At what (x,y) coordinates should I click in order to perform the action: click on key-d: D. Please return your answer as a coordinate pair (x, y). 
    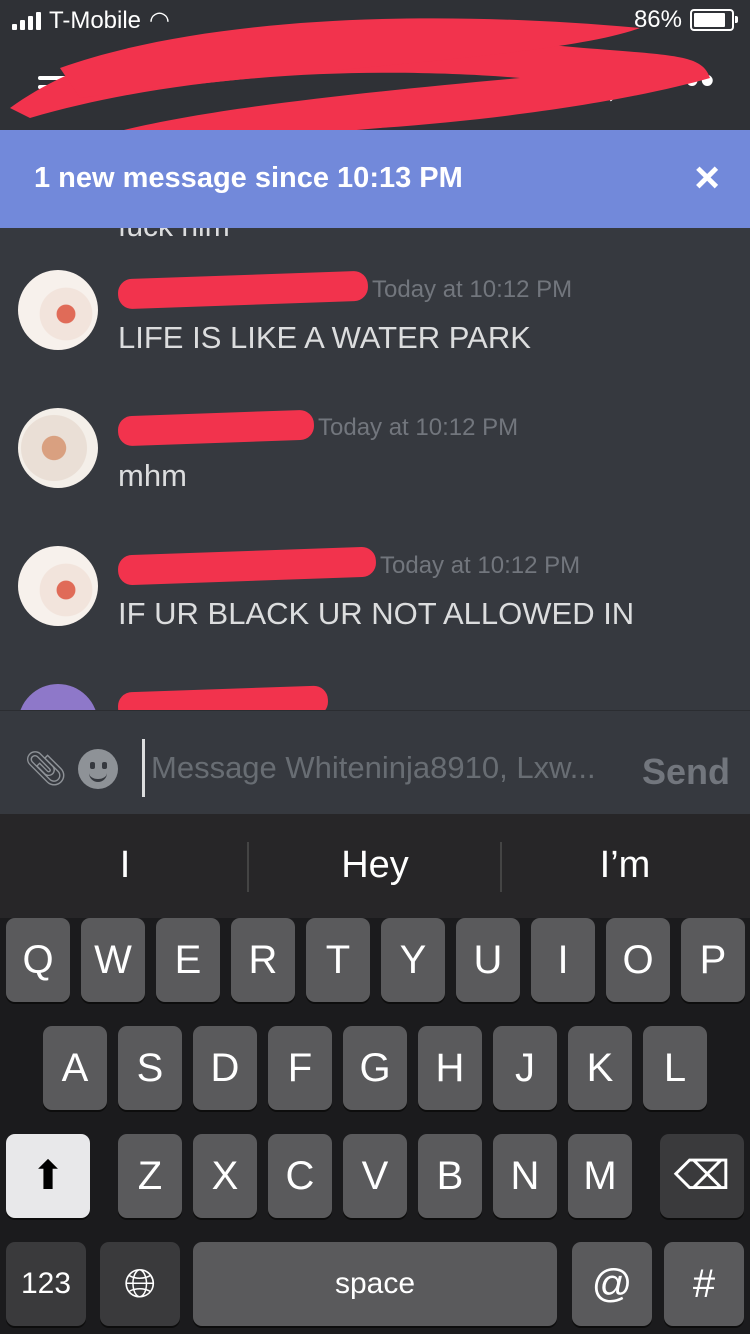
    Looking at the image, I should click on (225, 1068).